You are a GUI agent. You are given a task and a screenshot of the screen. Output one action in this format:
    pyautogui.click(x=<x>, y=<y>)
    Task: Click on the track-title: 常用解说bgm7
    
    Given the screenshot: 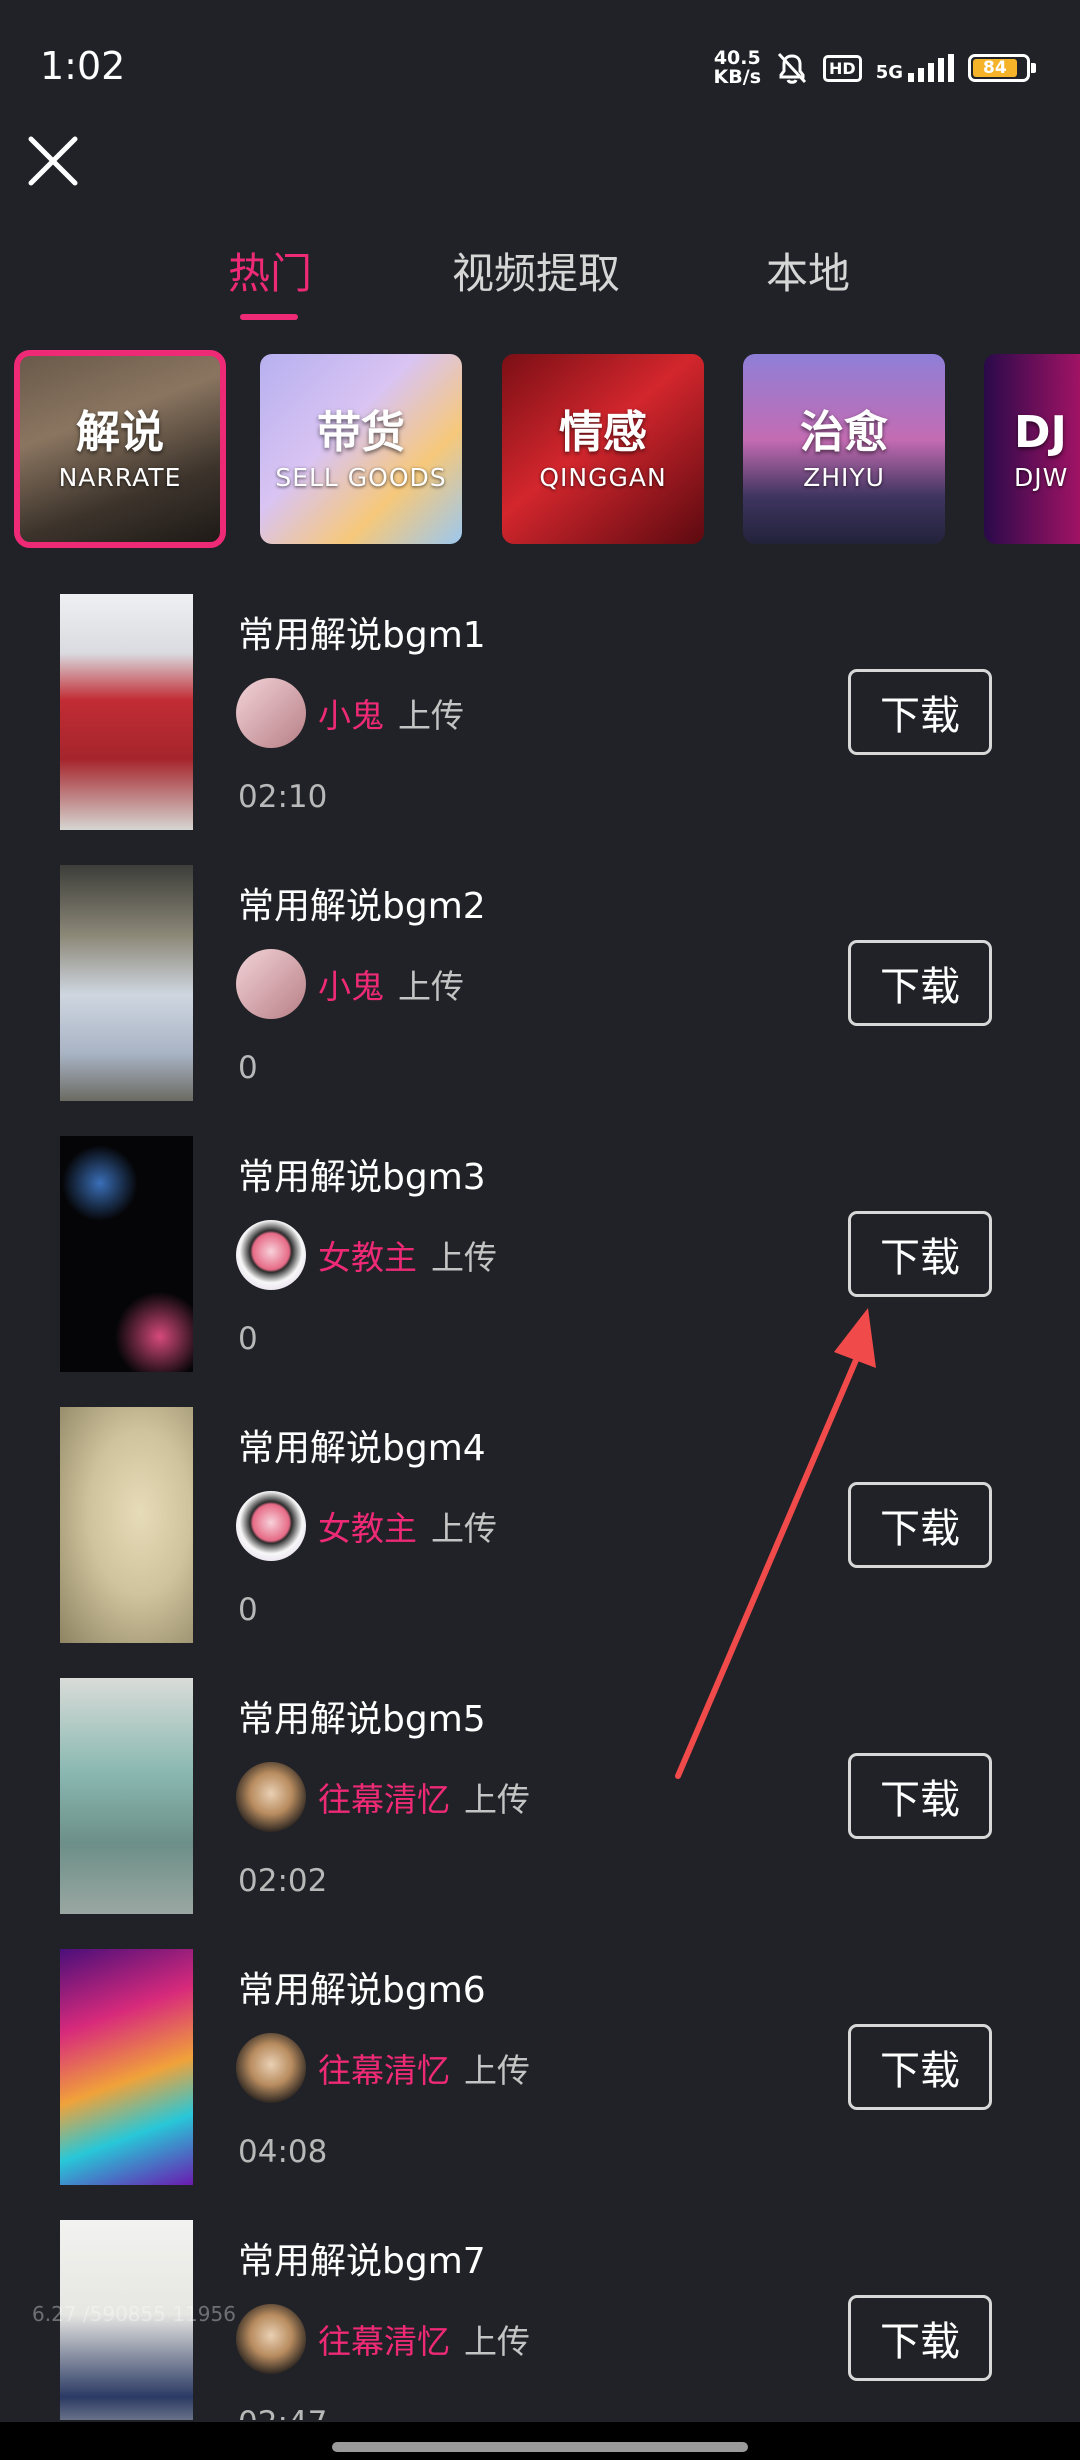 What is the action you would take?
    pyautogui.click(x=362, y=2261)
    